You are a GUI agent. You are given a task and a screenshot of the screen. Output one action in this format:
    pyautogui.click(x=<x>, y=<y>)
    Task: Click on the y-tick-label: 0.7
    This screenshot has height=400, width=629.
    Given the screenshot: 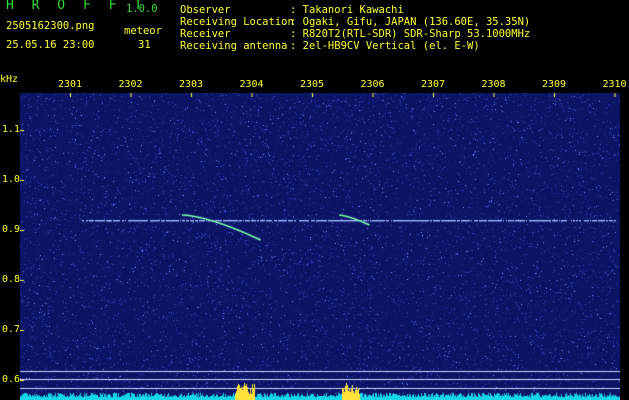 What is the action you would take?
    pyautogui.click(x=11, y=329)
    